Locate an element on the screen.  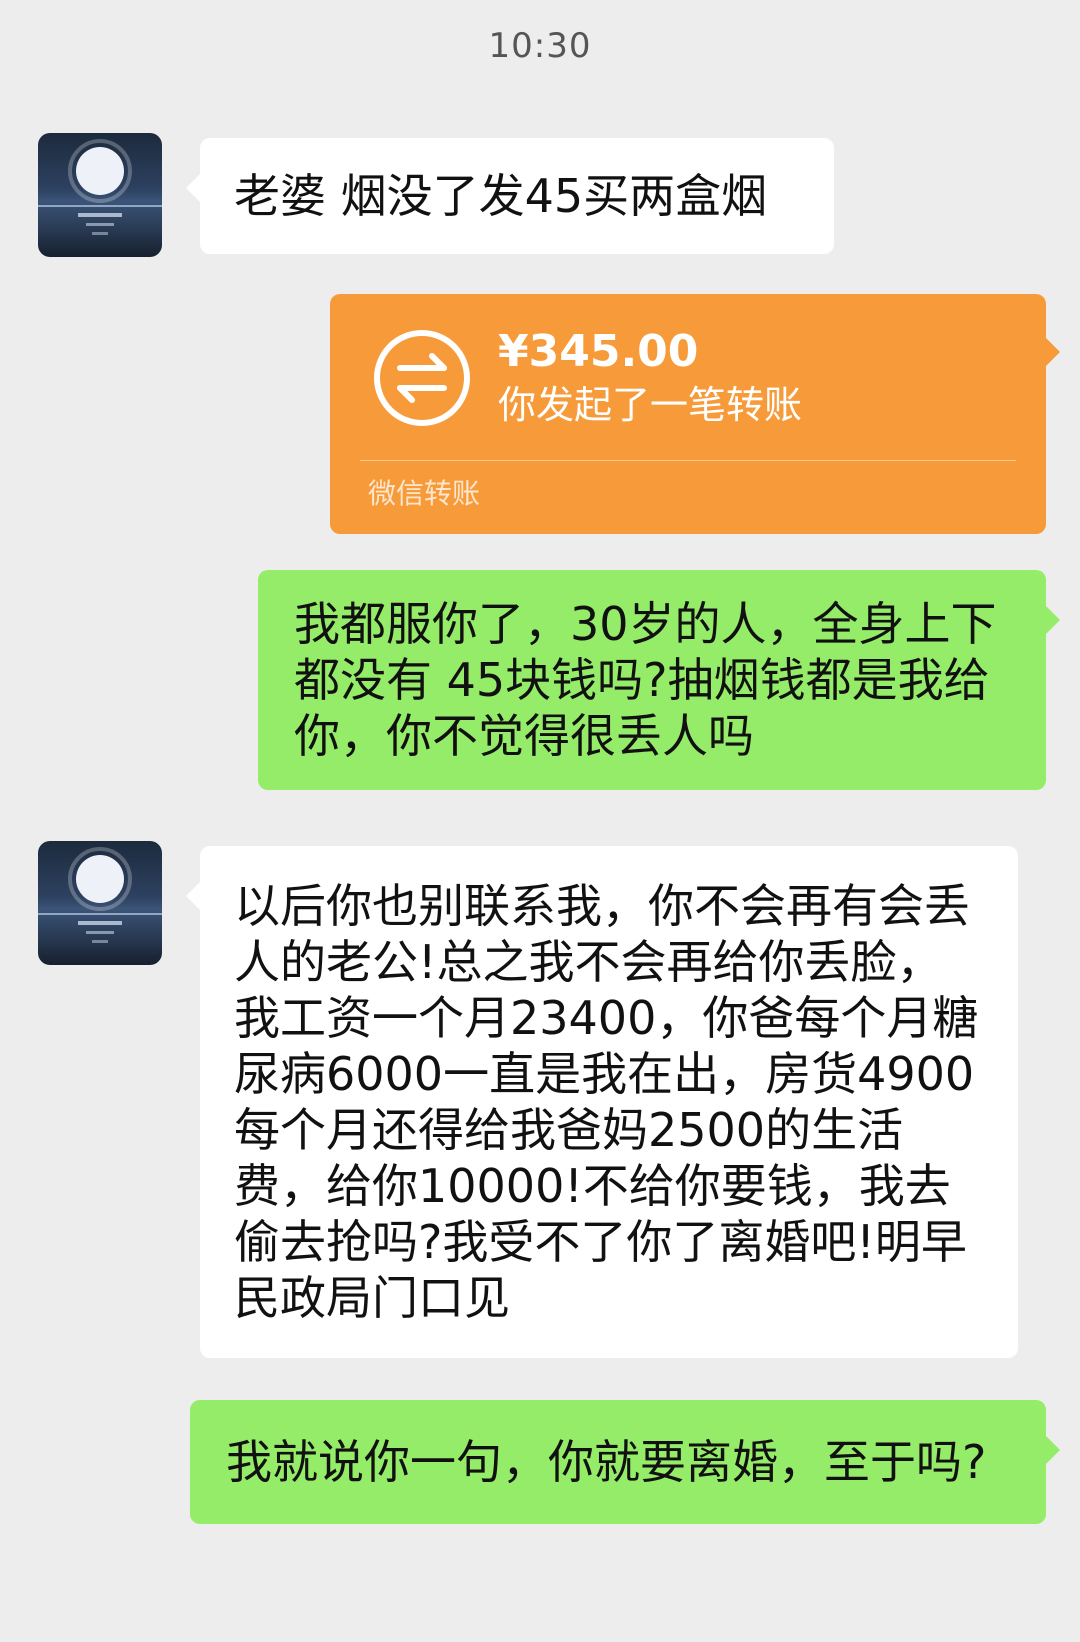
message-text: 老婆 烟没了发45买两盒烟 is located at coordinates (501, 196).